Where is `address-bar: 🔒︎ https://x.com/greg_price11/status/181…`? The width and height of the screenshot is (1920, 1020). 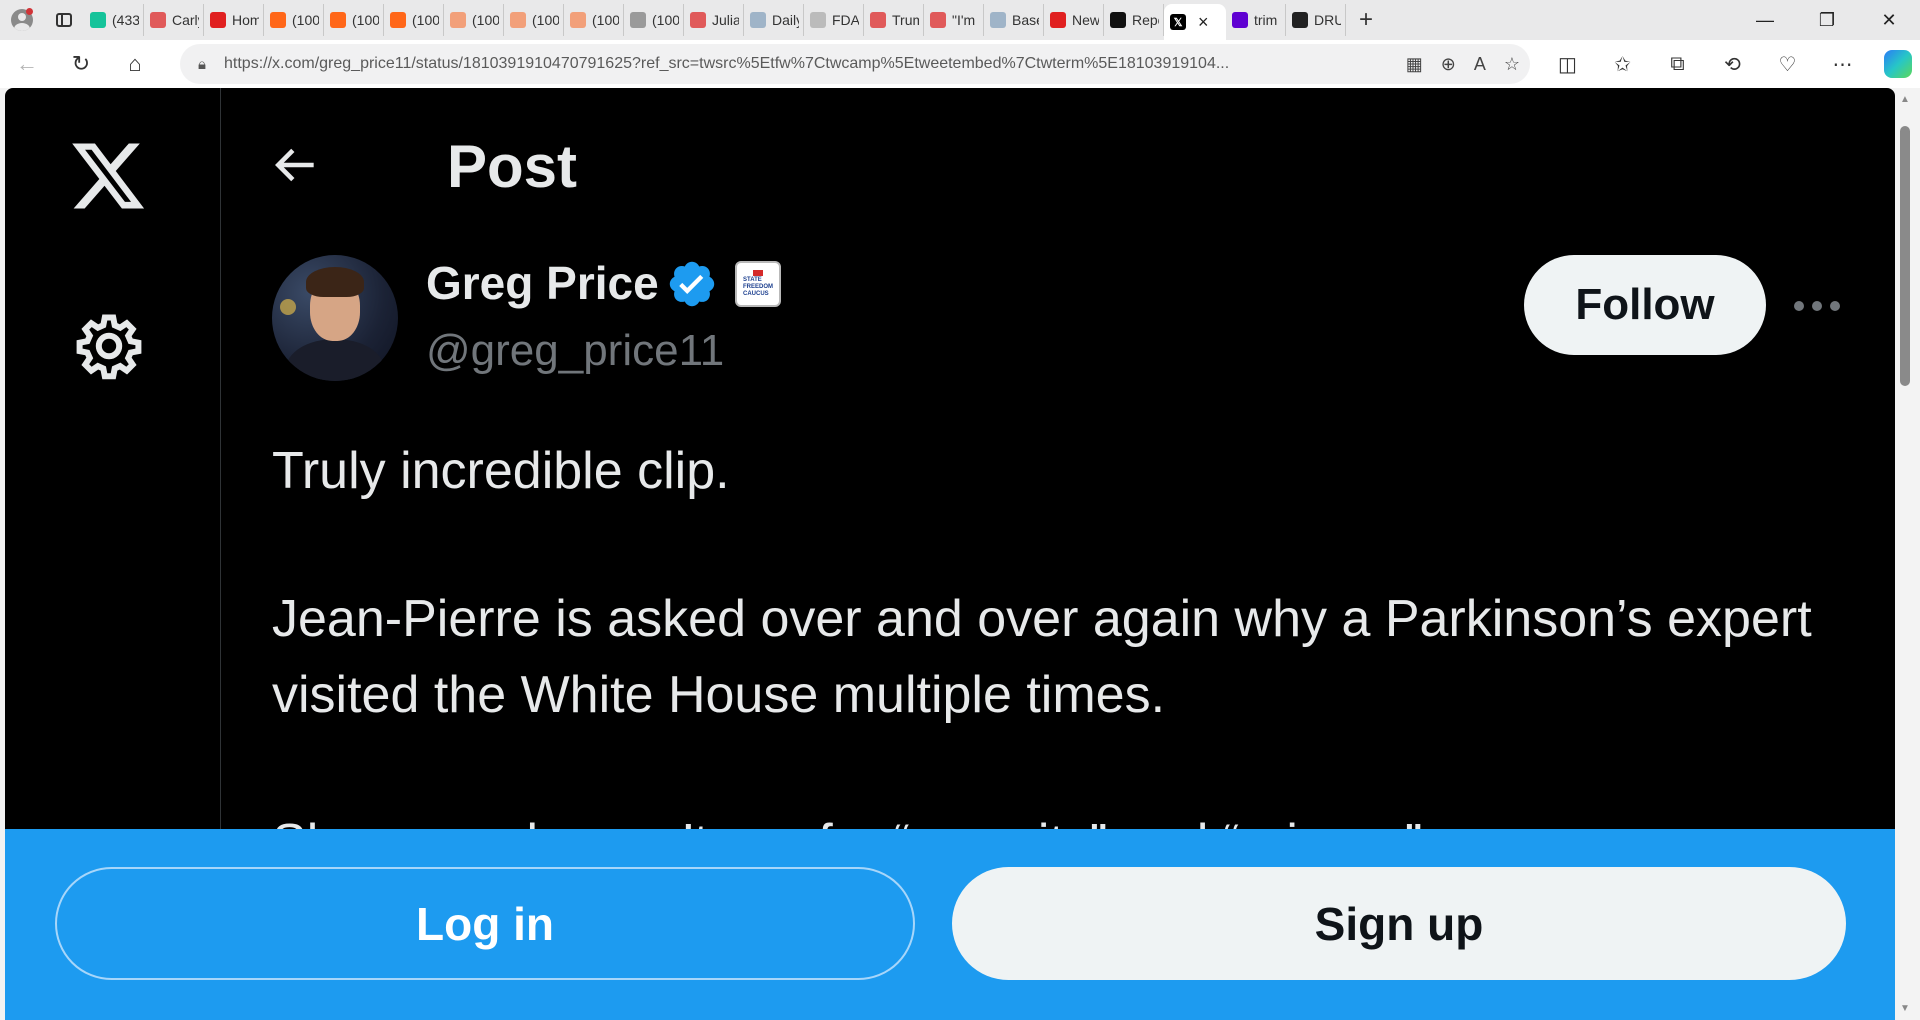 address-bar: 🔒︎ https://x.com/greg_price11/status/181… is located at coordinates (855, 64).